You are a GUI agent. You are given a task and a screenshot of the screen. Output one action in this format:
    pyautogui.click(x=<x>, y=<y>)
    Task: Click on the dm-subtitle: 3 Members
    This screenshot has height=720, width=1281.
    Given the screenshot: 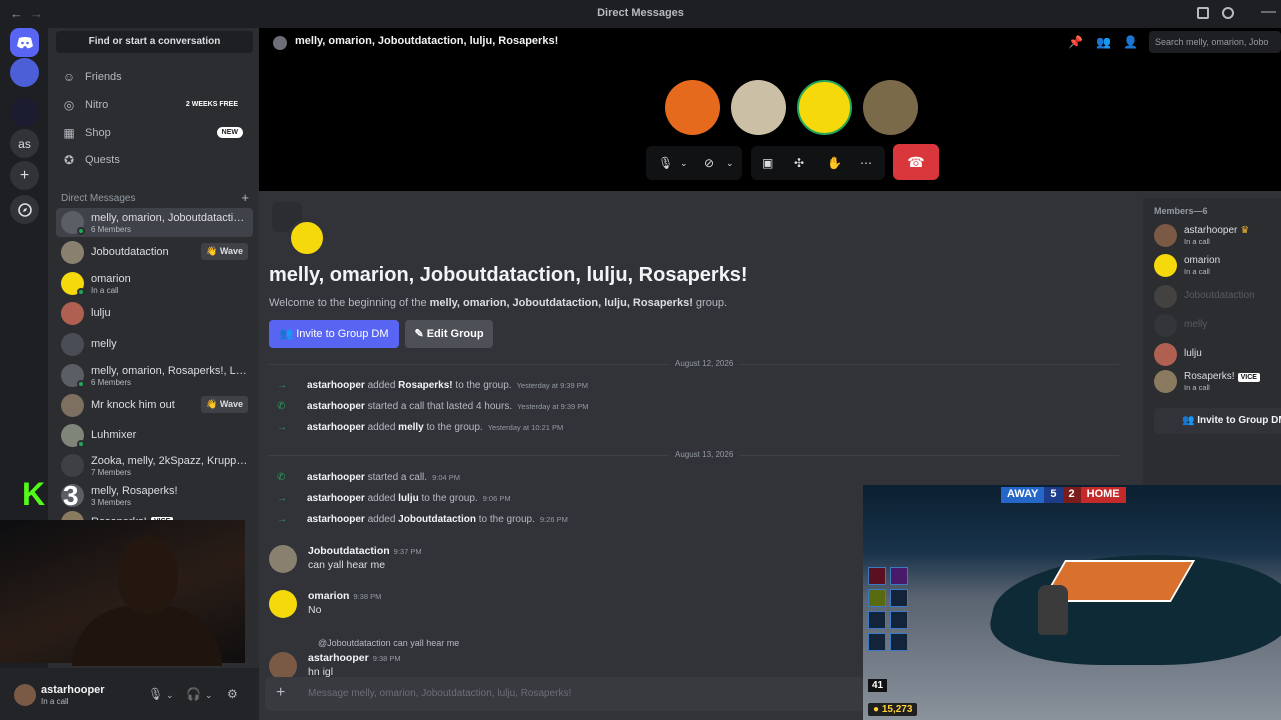 What is the action you would take?
    pyautogui.click(x=111, y=502)
    